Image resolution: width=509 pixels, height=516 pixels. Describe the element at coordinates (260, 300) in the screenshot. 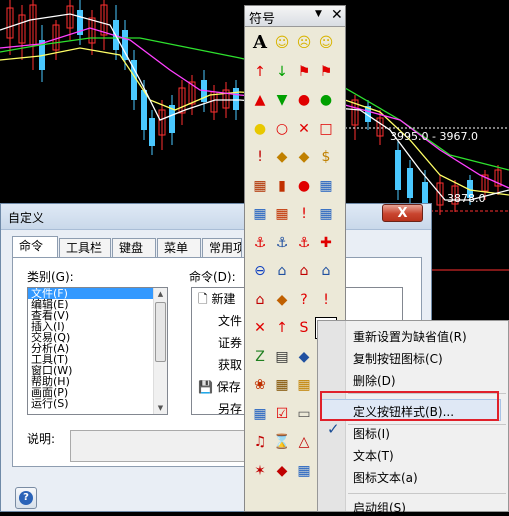

I see `home-red-icon: ⌂` at that location.